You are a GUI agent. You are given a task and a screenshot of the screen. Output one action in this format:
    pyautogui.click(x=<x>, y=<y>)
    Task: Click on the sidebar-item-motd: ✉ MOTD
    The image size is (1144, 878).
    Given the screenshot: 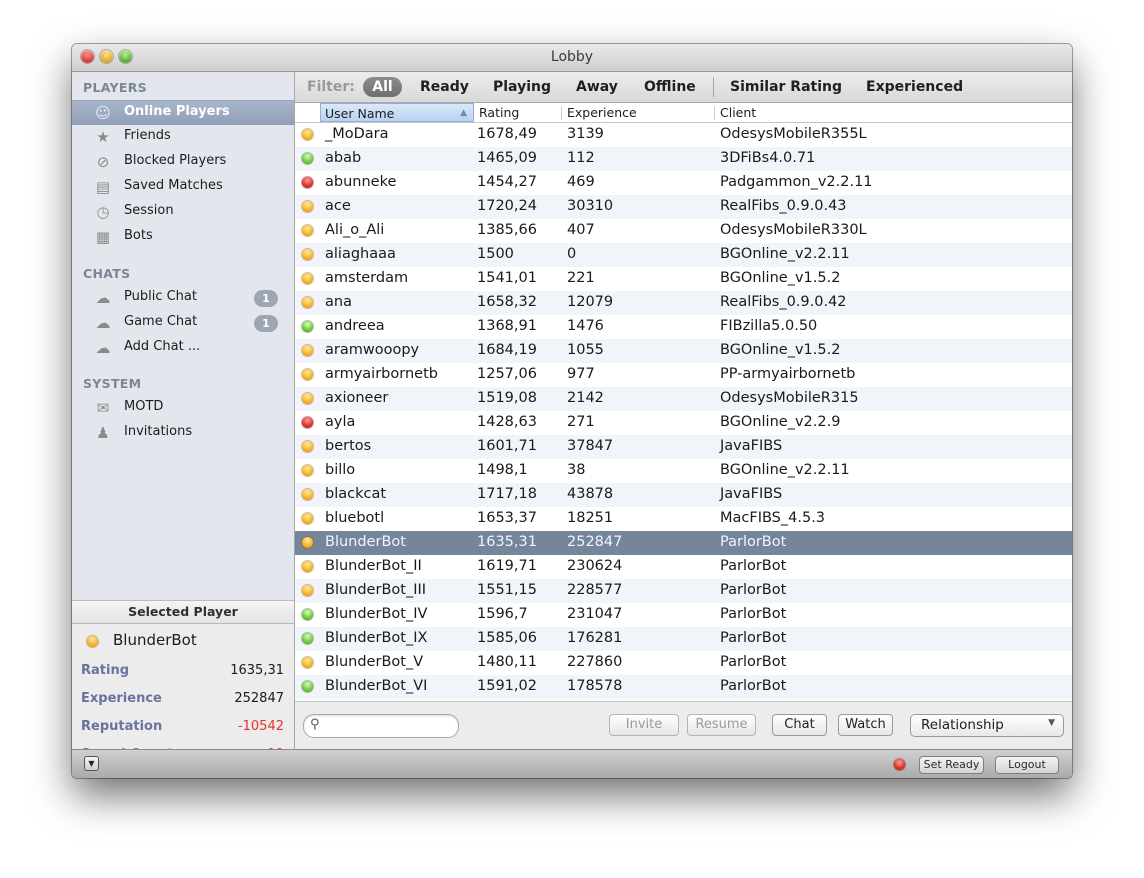 What is the action you would take?
    pyautogui.click(x=183, y=408)
    